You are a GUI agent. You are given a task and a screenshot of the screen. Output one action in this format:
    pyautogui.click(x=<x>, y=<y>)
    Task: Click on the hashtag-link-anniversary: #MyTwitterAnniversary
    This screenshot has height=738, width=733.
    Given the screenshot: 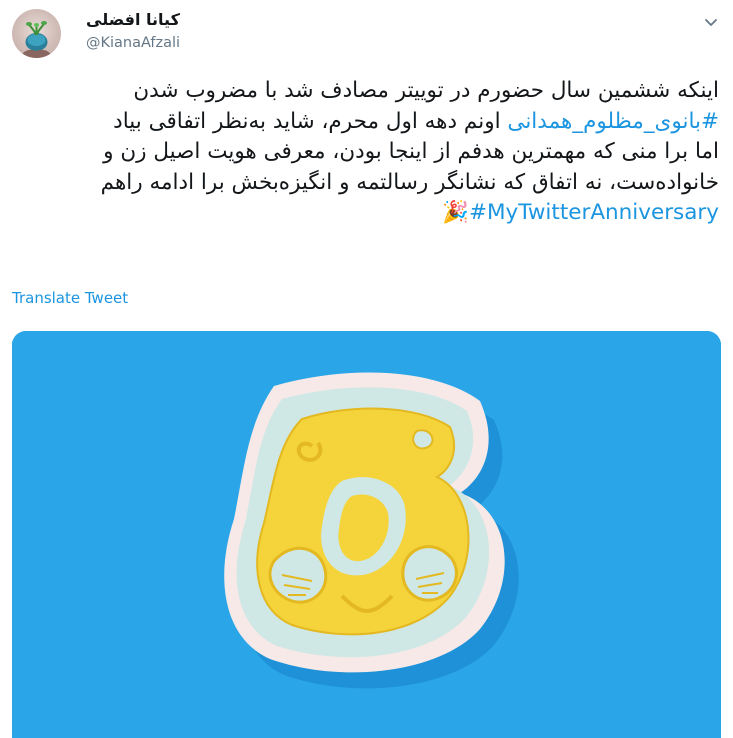 What is the action you would take?
    pyautogui.click(x=594, y=212)
    